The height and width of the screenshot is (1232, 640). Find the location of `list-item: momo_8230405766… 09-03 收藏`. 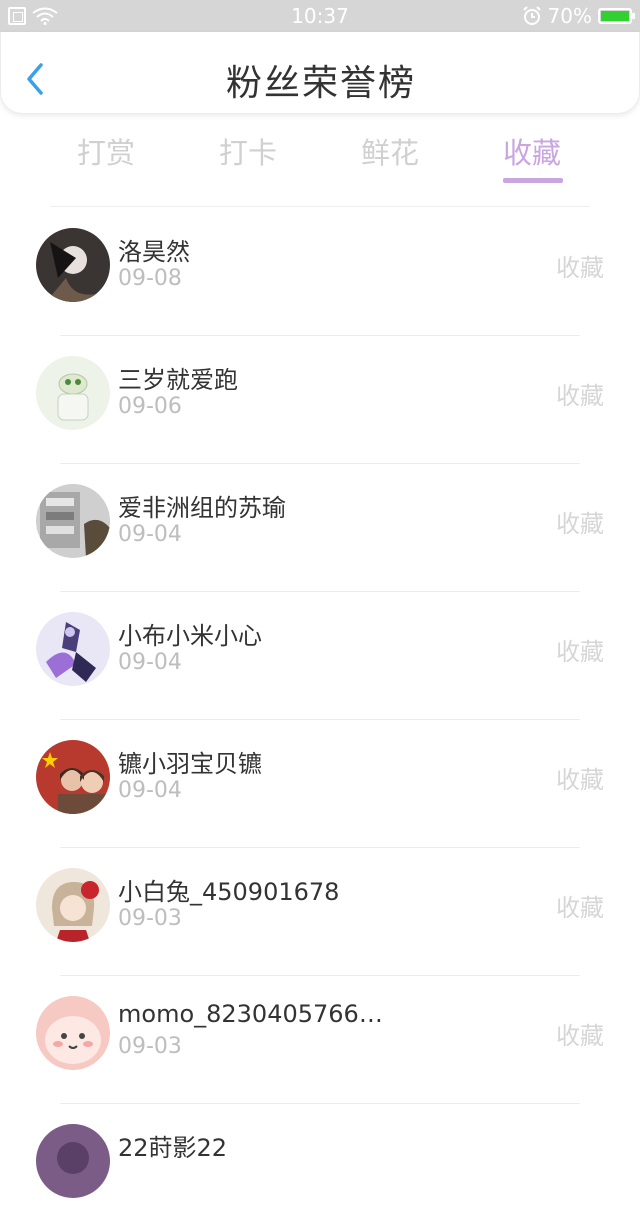

list-item: momo_8230405766… 09-03 收藏 is located at coordinates (320, 1040).